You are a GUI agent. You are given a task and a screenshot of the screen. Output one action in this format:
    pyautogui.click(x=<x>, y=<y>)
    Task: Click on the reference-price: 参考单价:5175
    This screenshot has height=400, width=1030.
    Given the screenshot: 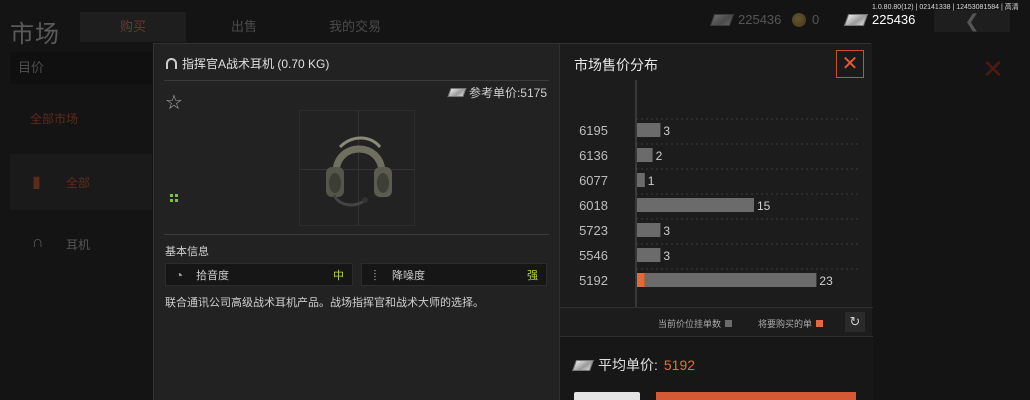 What is the action you would take?
    pyautogui.click(x=497, y=92)
    